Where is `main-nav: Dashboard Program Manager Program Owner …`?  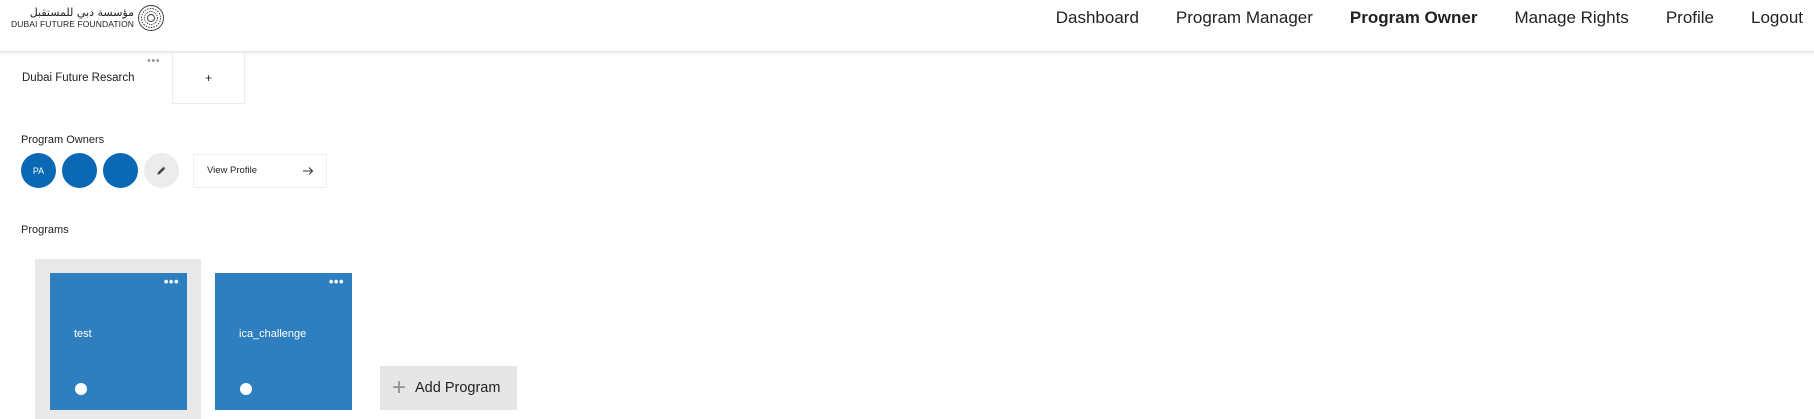 main-nav: Dashboard Program Manager Program Owner … is located at coordinates (1411, 18).